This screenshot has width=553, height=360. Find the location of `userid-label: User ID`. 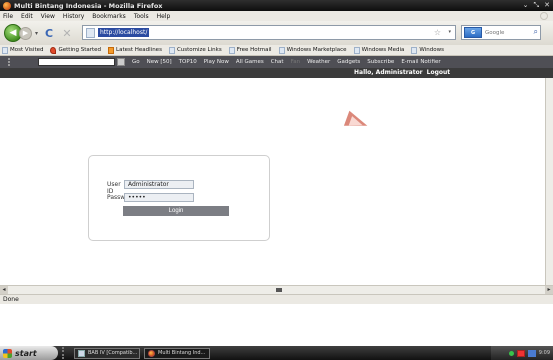

userid-label: User ID is located at coordinates (114, 188).